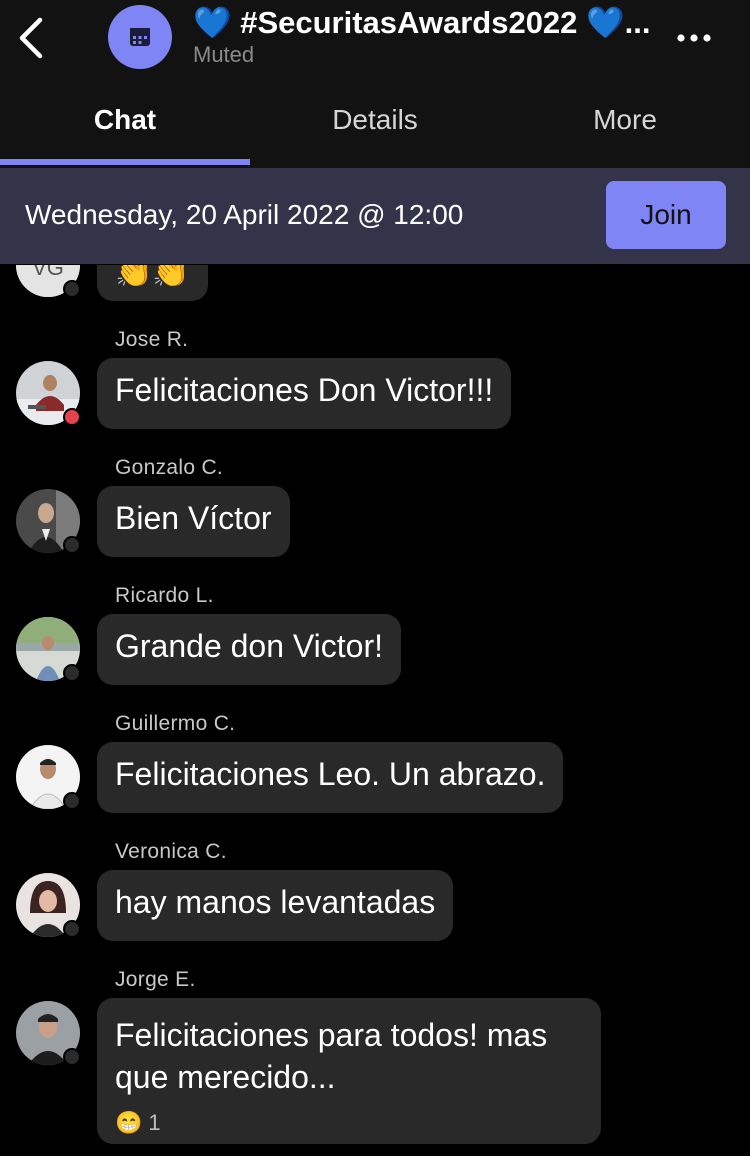 This screenshot has height=1156, width=750. I want to click on calendar-icon, so click(140, 37).